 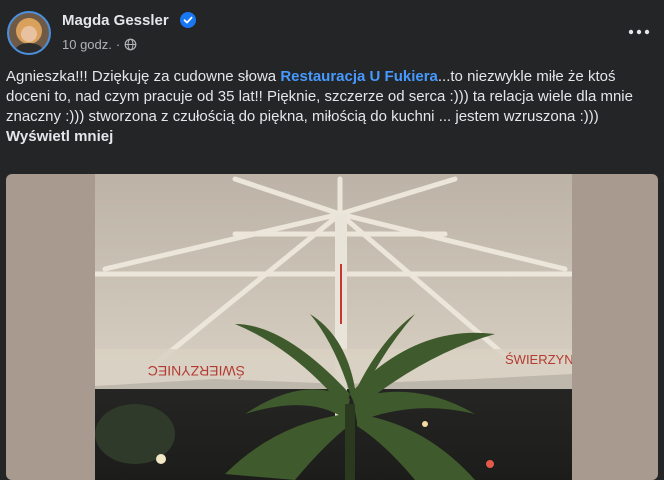 What do you see at coordinates (196, 371) in the screenshot?
I see `umbrella-print-left: ŚWIERZYNIEC` at bounding box center [196, 371].